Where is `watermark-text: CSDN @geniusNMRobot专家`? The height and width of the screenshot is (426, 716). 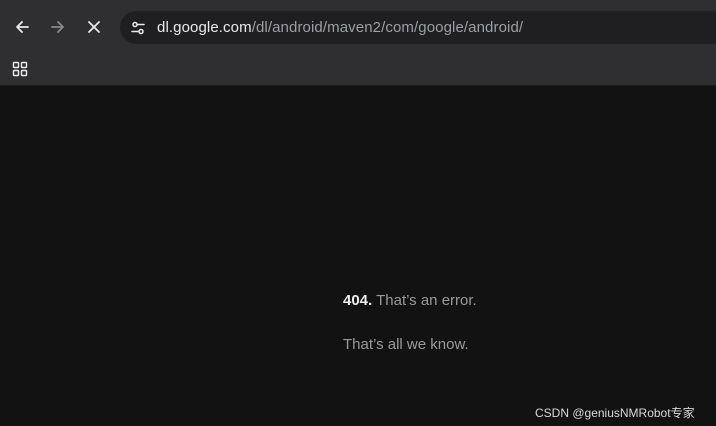 watermark-text: CSDN @geniusNMRobot专家 is located at coordinates (615, 413).